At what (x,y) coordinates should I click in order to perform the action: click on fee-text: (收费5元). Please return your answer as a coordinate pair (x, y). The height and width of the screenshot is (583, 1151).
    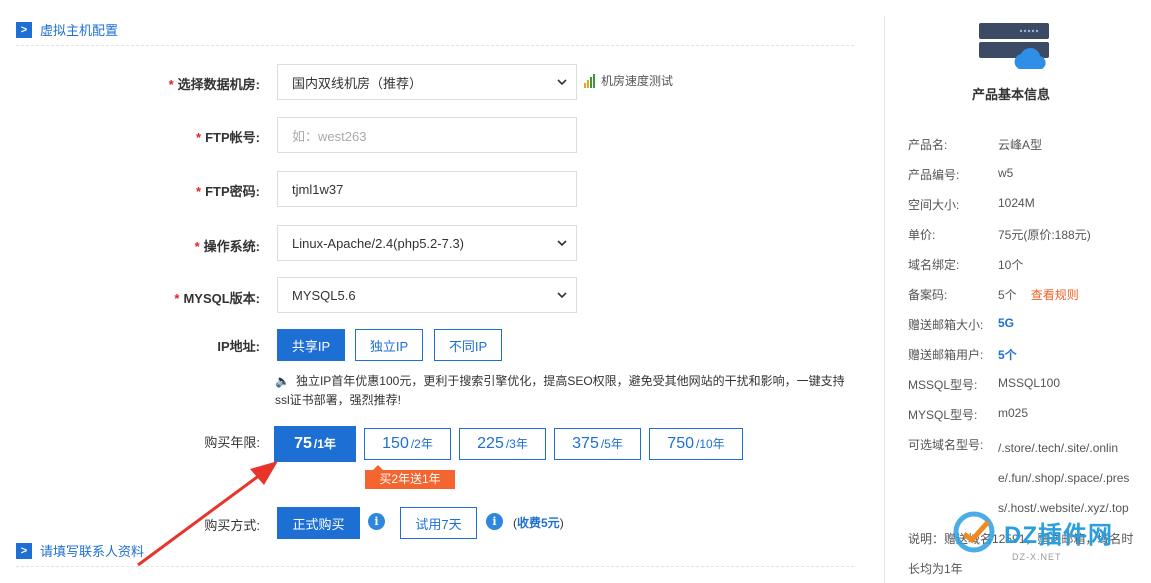
    Looking at the image, I should click on (538, 523).